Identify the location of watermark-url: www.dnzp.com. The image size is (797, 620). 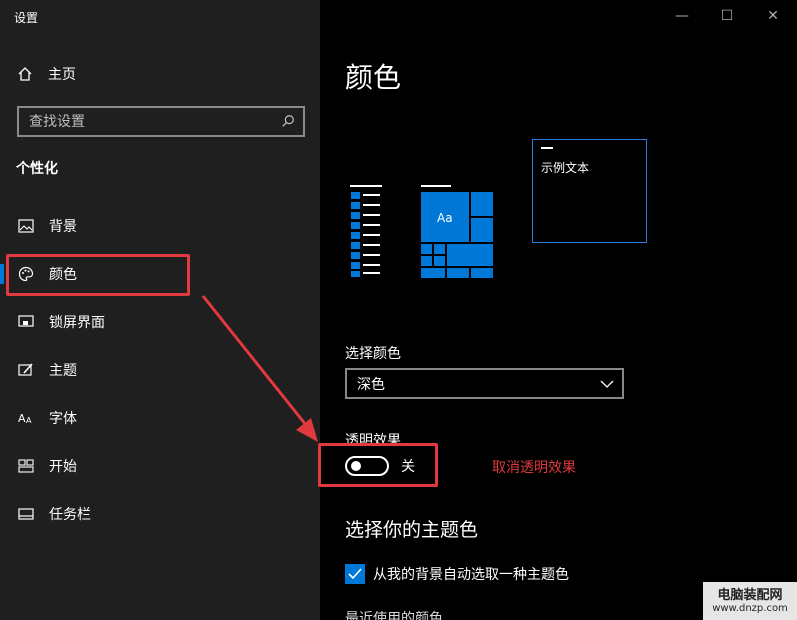
(750, 608).